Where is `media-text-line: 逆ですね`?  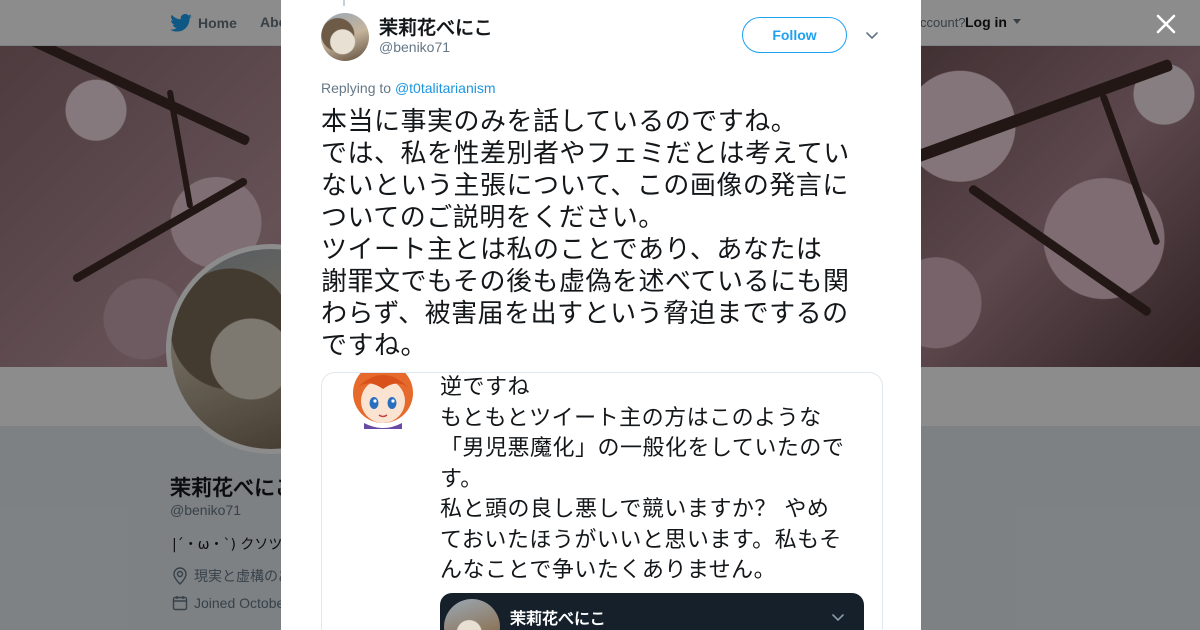
media-text-line: 逆ですね is located at coordinates (485, 387).